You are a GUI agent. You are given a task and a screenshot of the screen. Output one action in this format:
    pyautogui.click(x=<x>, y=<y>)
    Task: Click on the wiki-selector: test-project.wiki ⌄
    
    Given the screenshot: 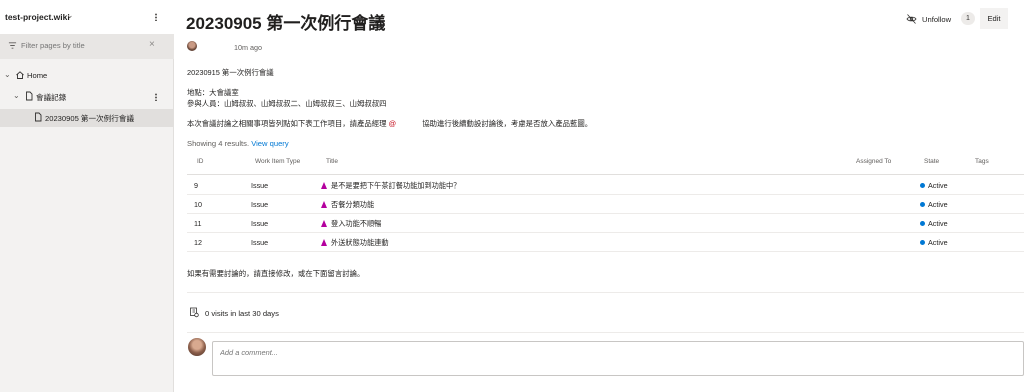 What is the action you would take?
    pyautogui.click(x=87, y=17)
    